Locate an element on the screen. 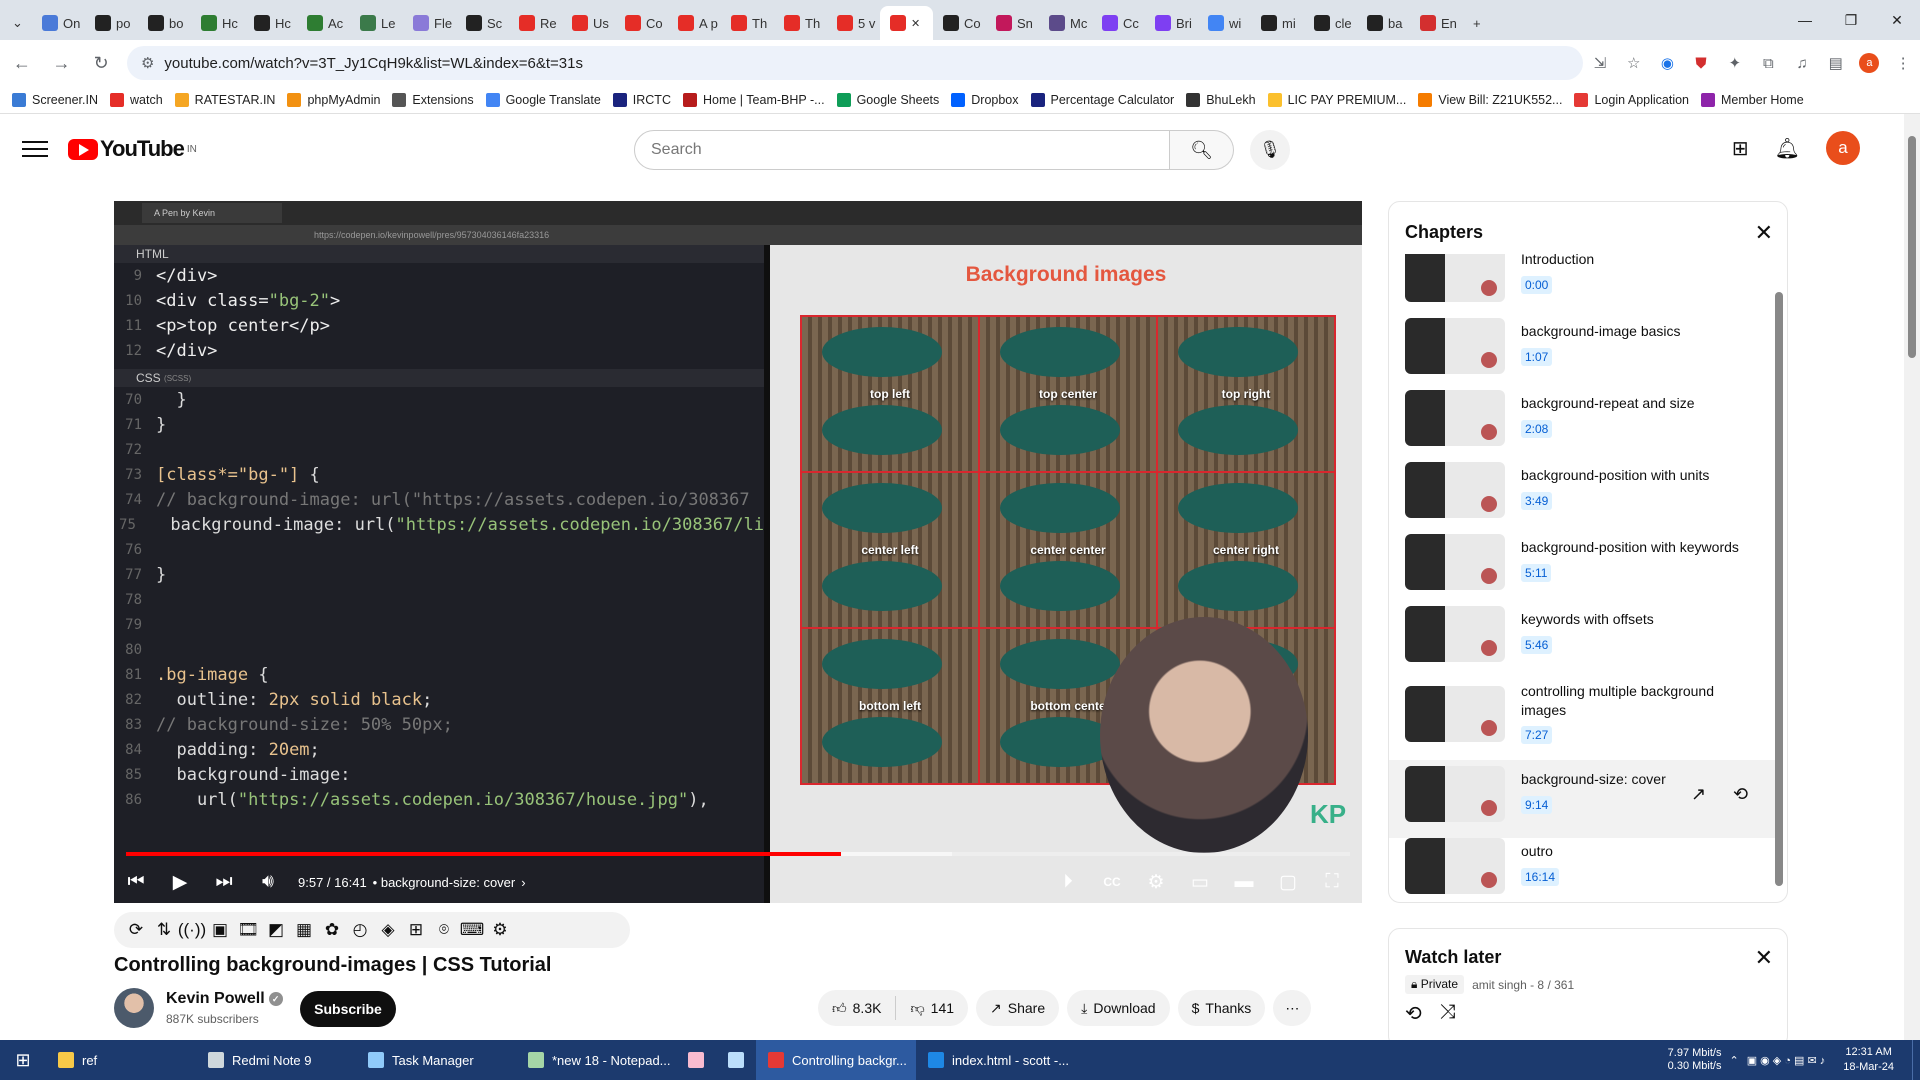 The image size is (1920, 1080). tray-icons: ▣ ◉ ◈ ◔ ▤ ✉ ♪ is located at coordinates (1786, 1060).